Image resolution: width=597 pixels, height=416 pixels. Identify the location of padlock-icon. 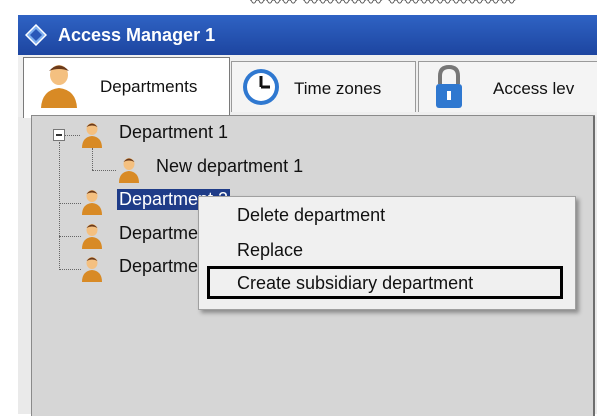
(449, 89).